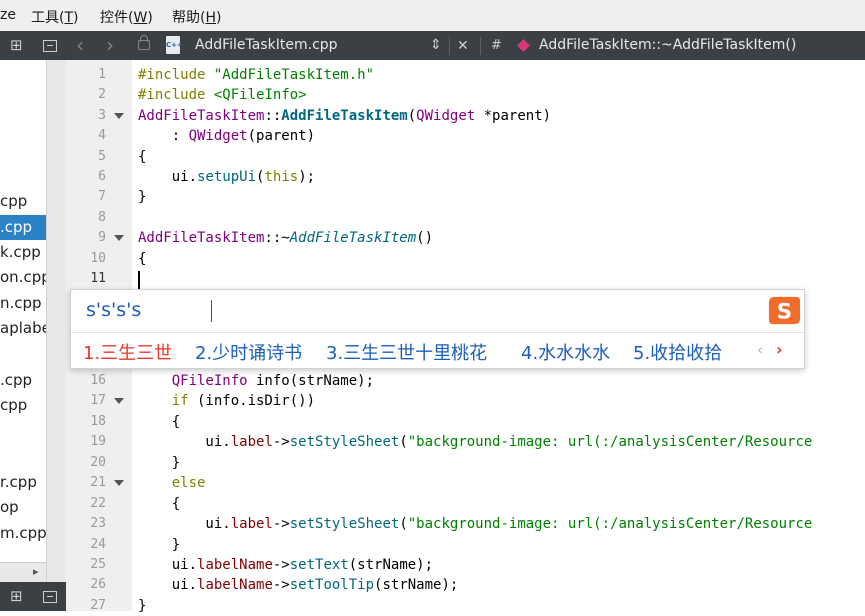 This screenshot has width=865, height=616. Describe the element at coordinates (406, 352) in the screenshot. I see `ime-candidate: 3.三生三世十里桃花` at that location.